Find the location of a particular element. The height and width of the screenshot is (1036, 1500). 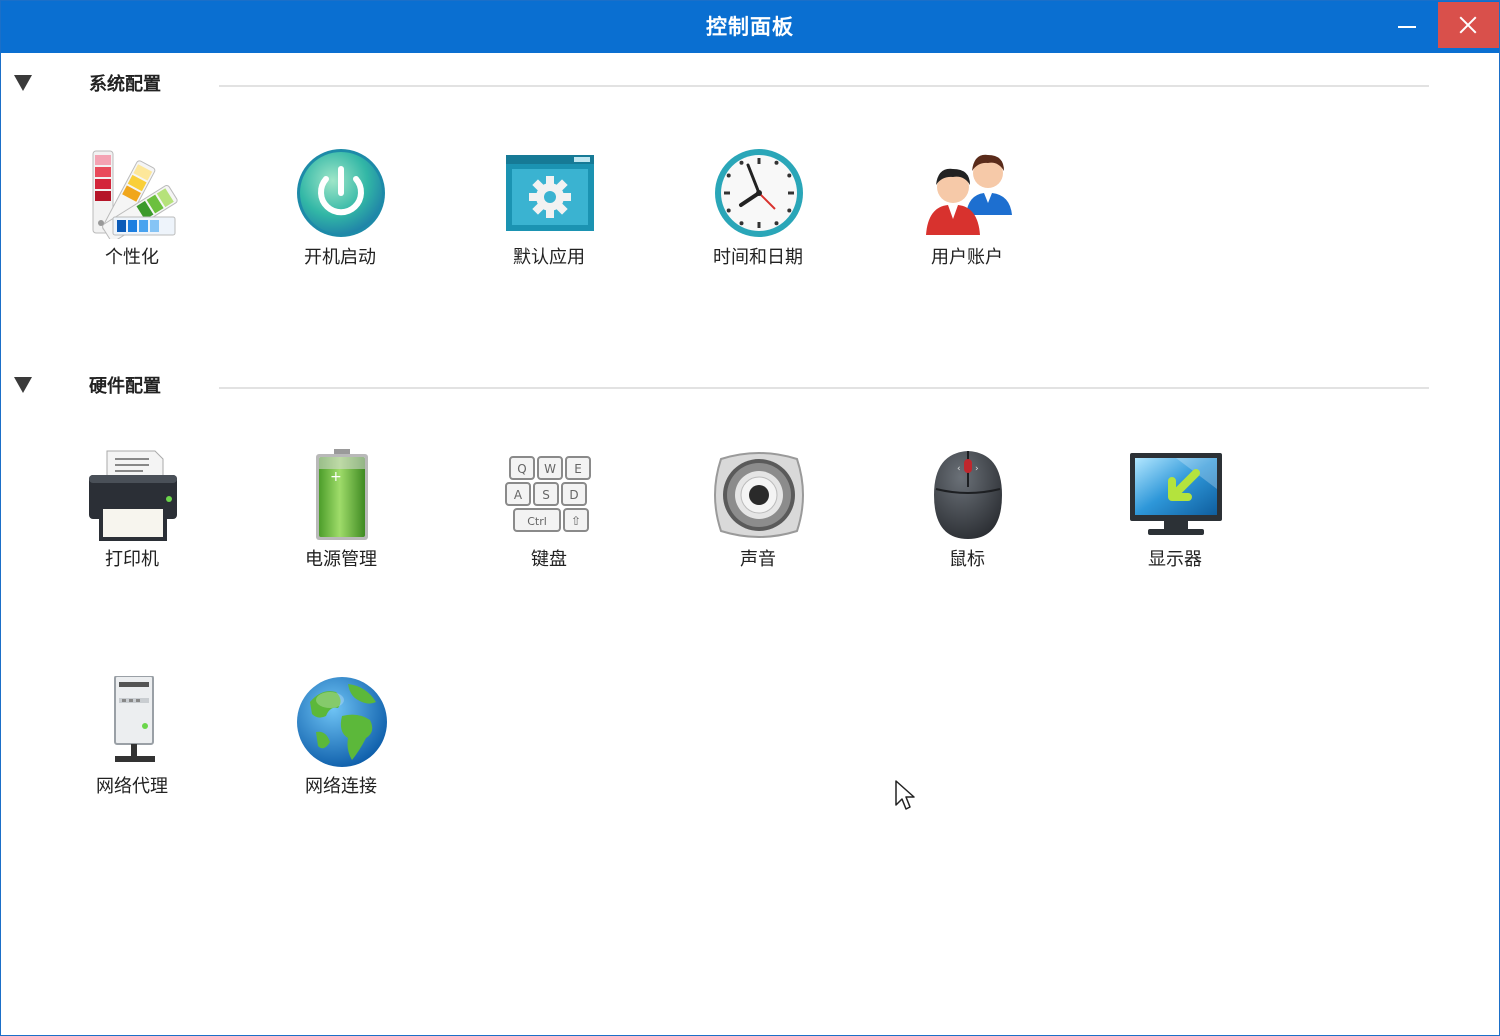

item-date-time: 时间和日期 is located at coordinates (758, 217).